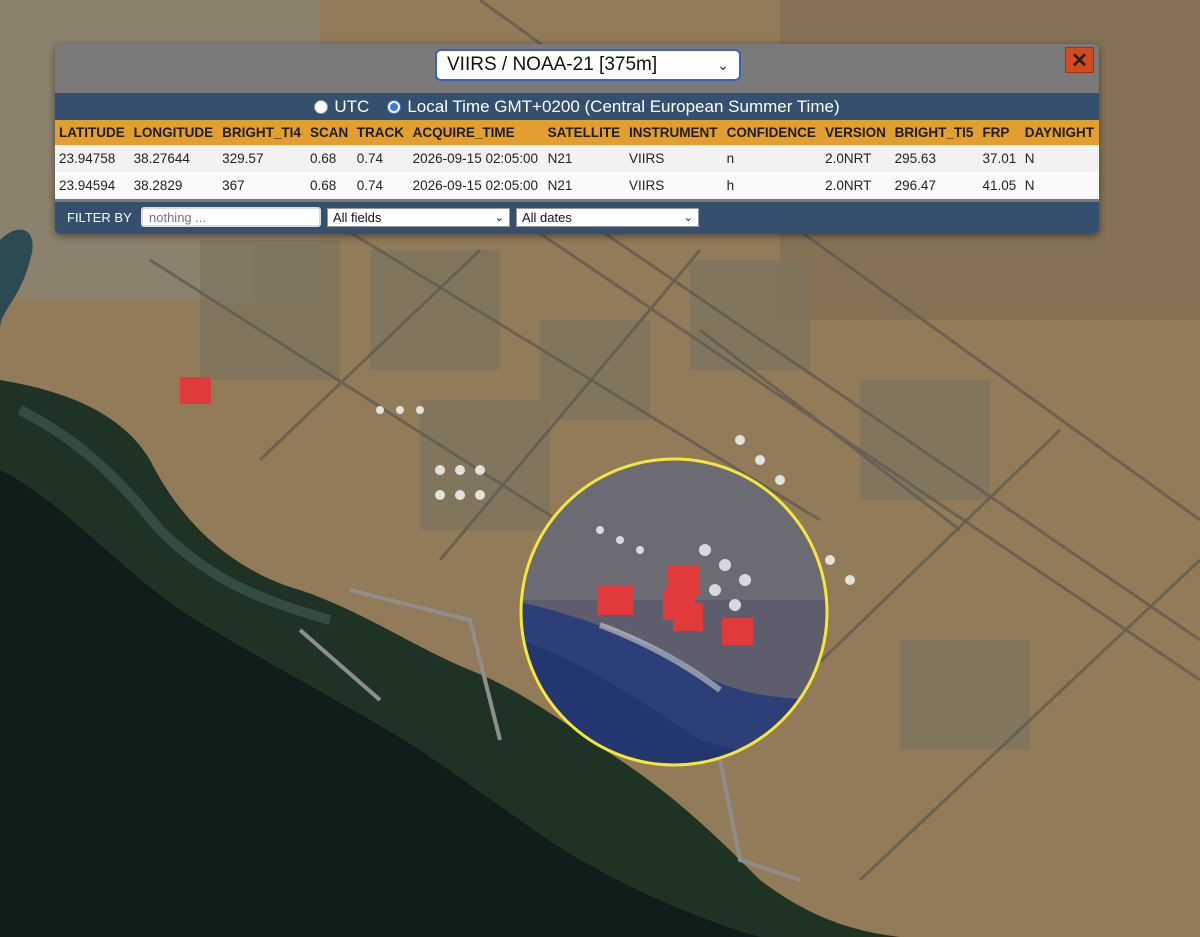 The width and height of the screenshot is (1200, 937). Describe the element at coordinates (380, 132) in the screenshot. I see `column-header: TRACK` at that location.